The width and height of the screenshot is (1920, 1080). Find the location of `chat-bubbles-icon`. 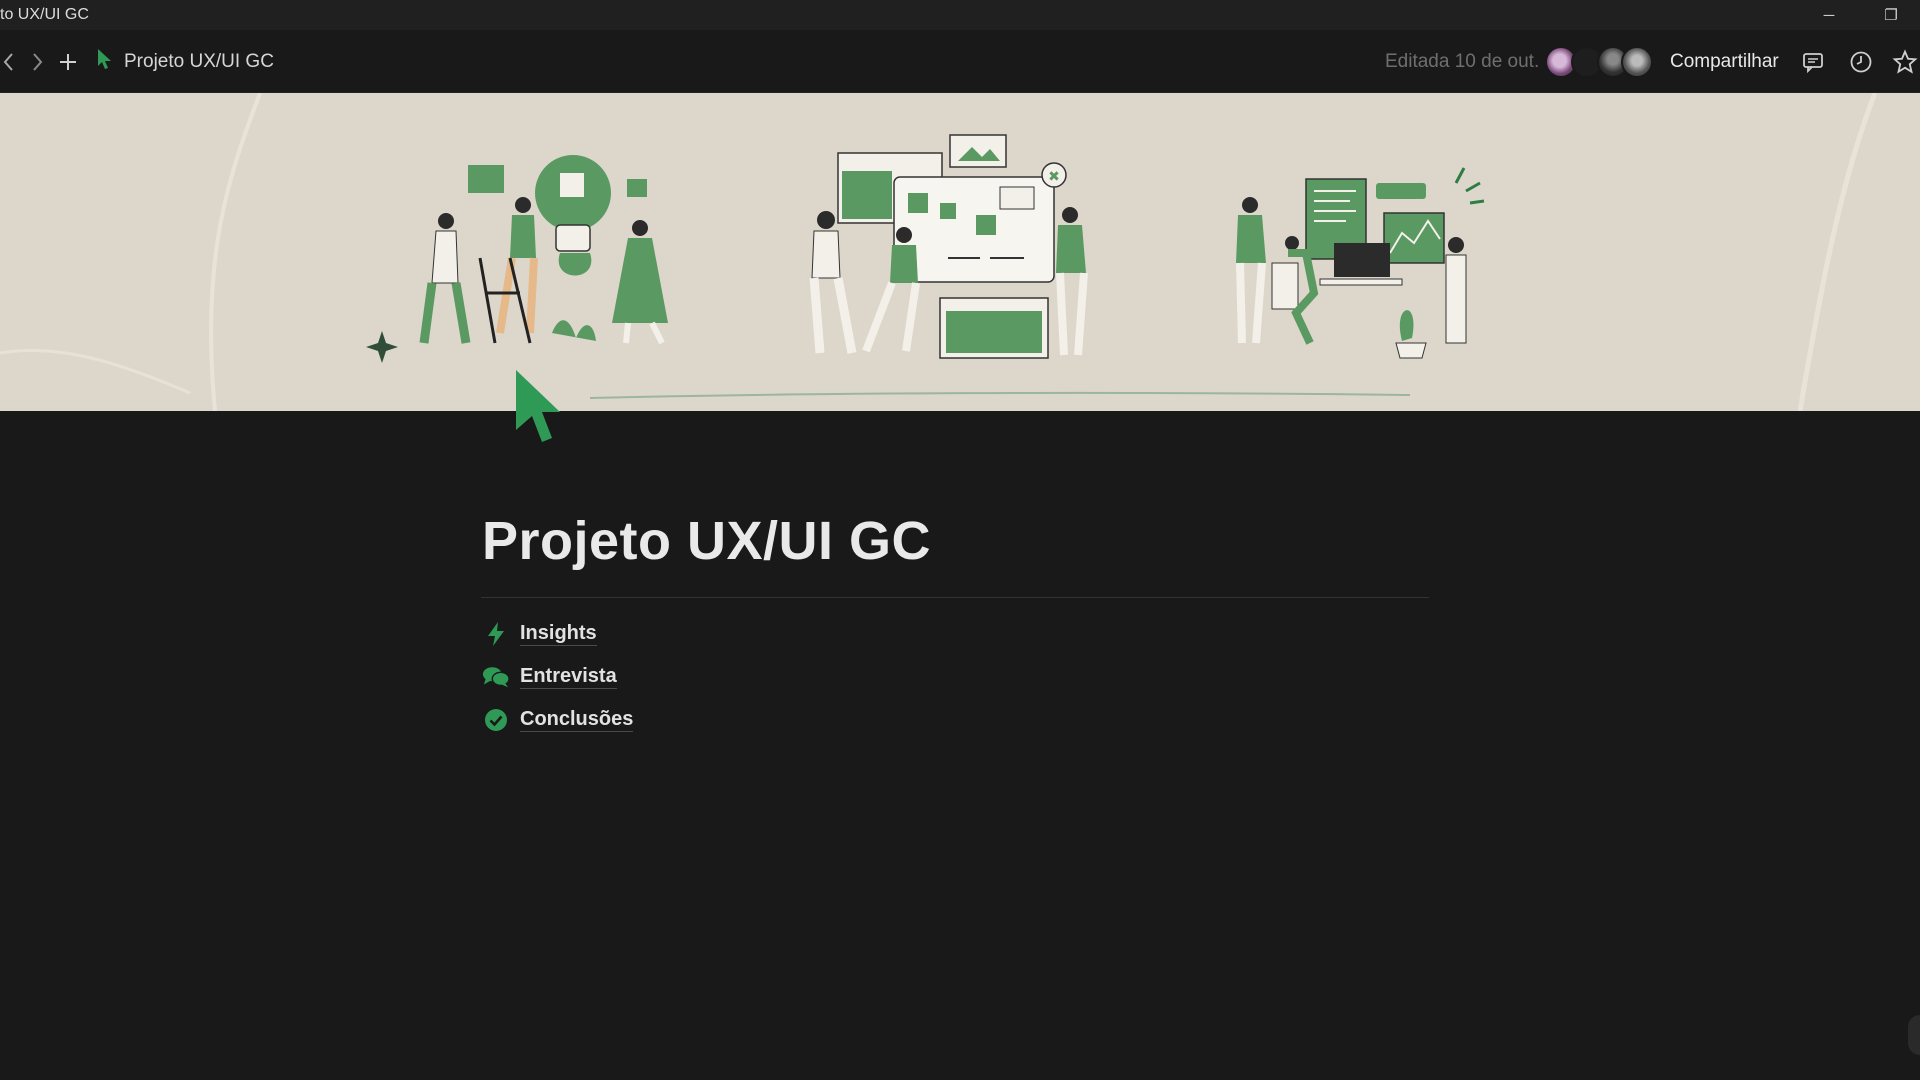

chat-bubbles-icon is located at coordinates (496, 677).